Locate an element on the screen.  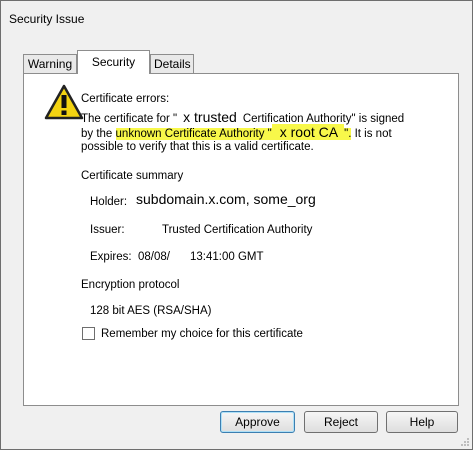
holder-label: Holder: is located at coordinates (109, 202).